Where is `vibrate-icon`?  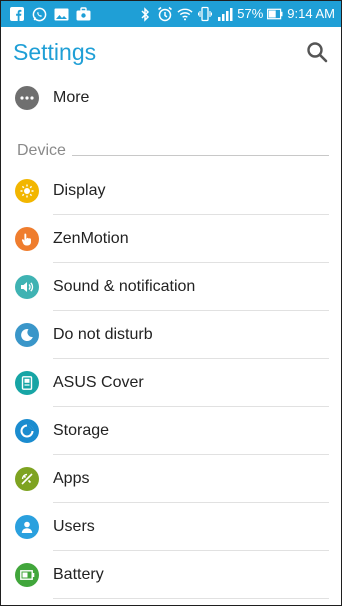 vibrate-icon is located at coordinates (205, 14).